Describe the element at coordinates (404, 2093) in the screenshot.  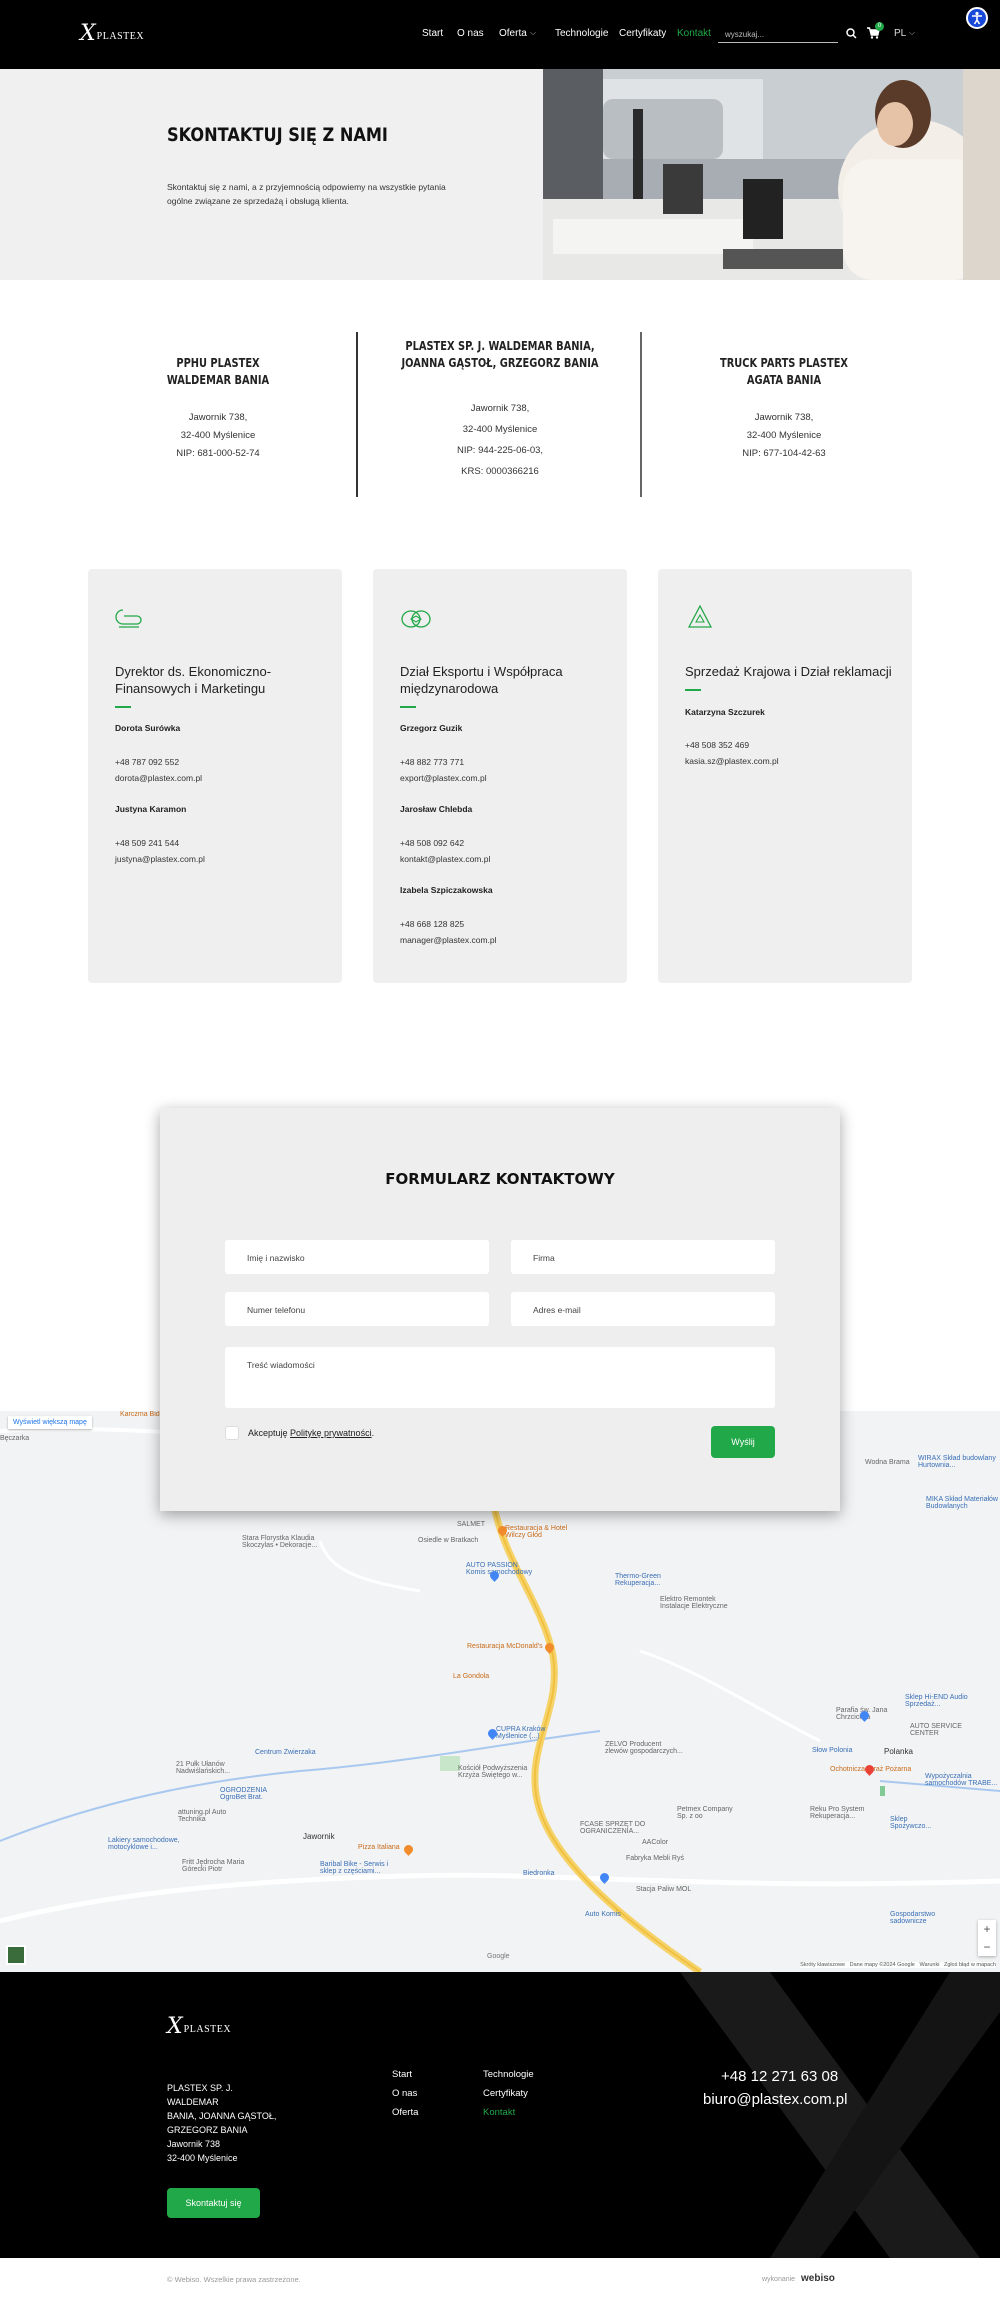
I see `footer-nav-o-nas: O nas` at that location.